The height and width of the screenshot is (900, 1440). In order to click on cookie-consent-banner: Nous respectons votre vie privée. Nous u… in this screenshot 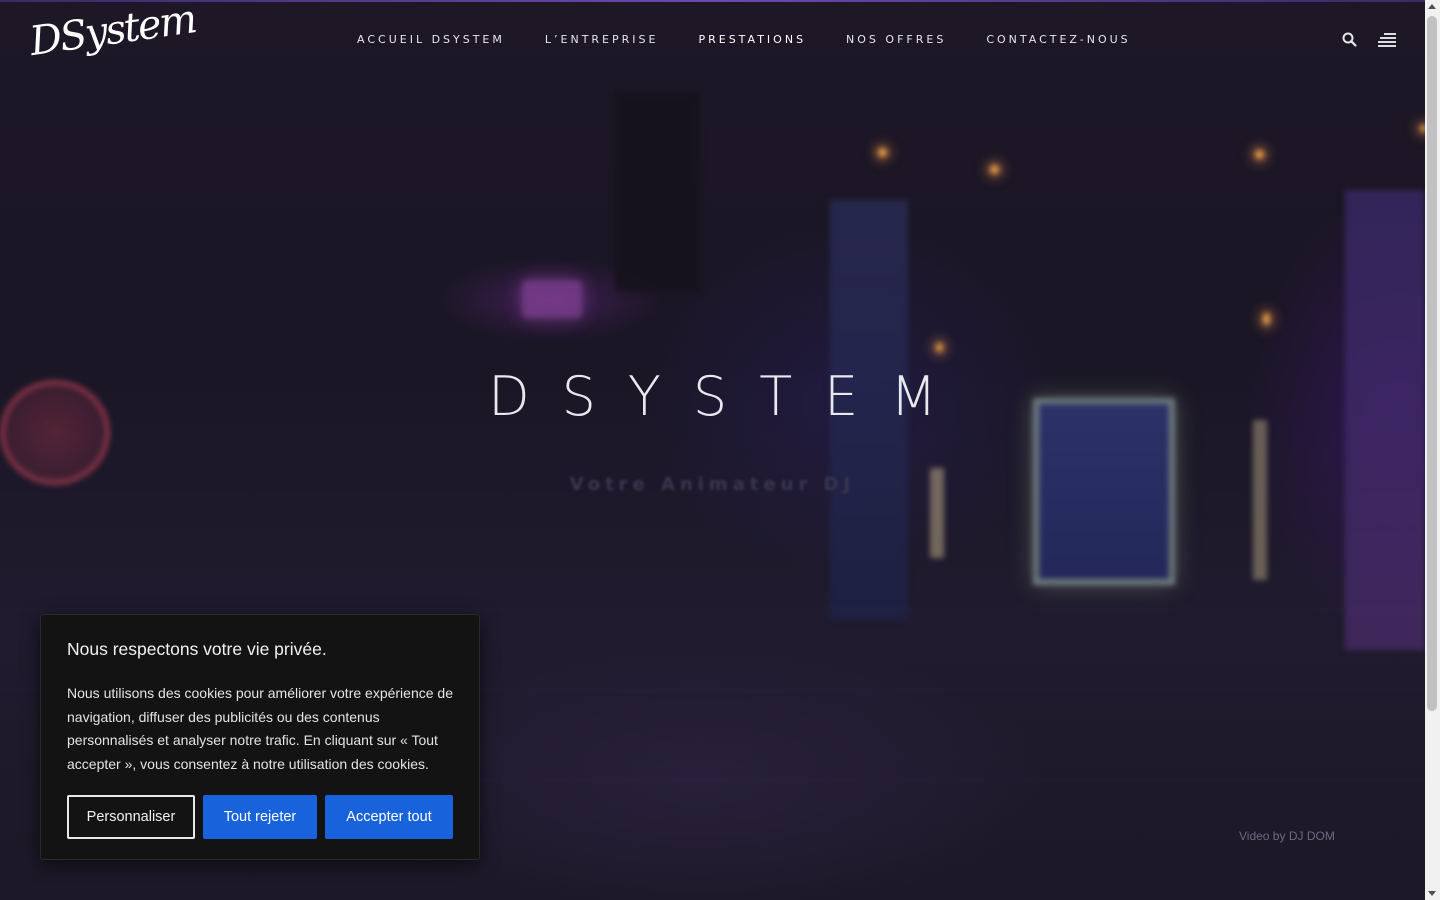, I will do `click(260, 737)`.